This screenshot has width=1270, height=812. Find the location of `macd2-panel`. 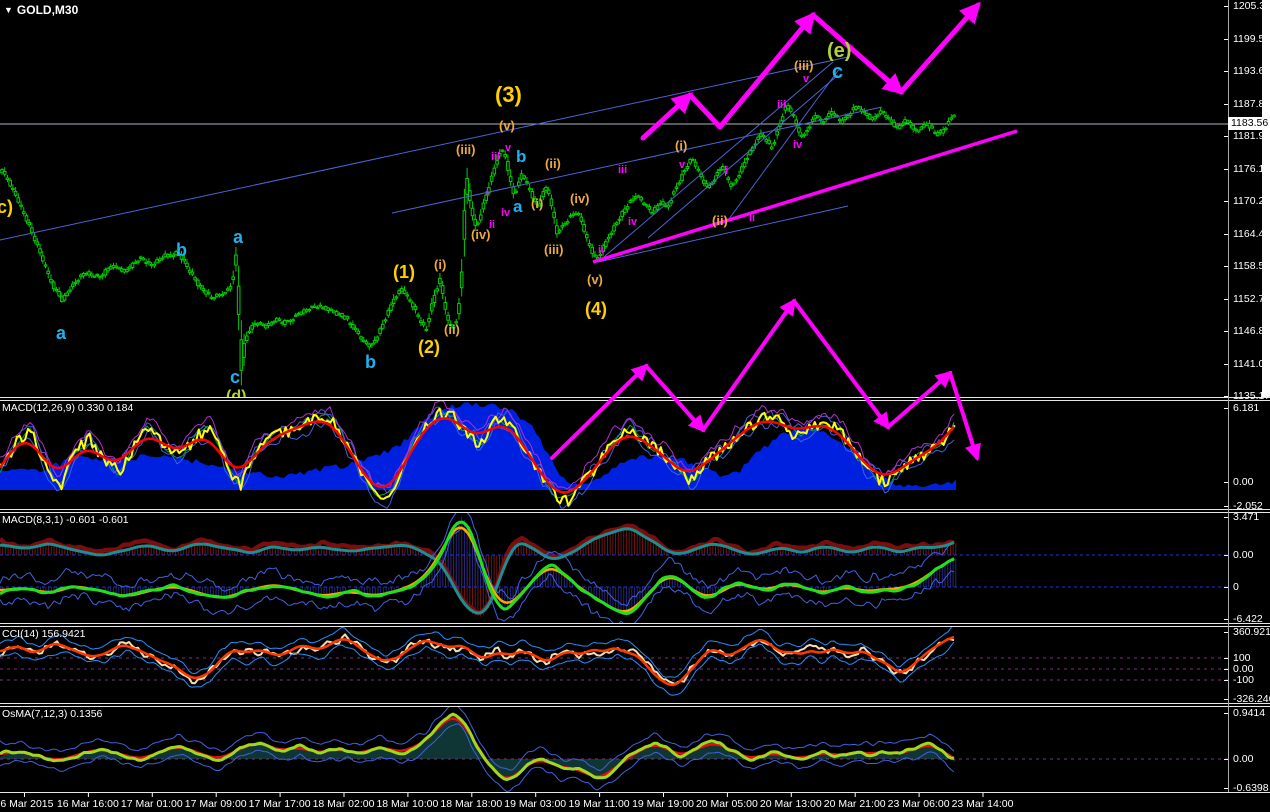

macd2-panel is located at coordinates (614, 568).